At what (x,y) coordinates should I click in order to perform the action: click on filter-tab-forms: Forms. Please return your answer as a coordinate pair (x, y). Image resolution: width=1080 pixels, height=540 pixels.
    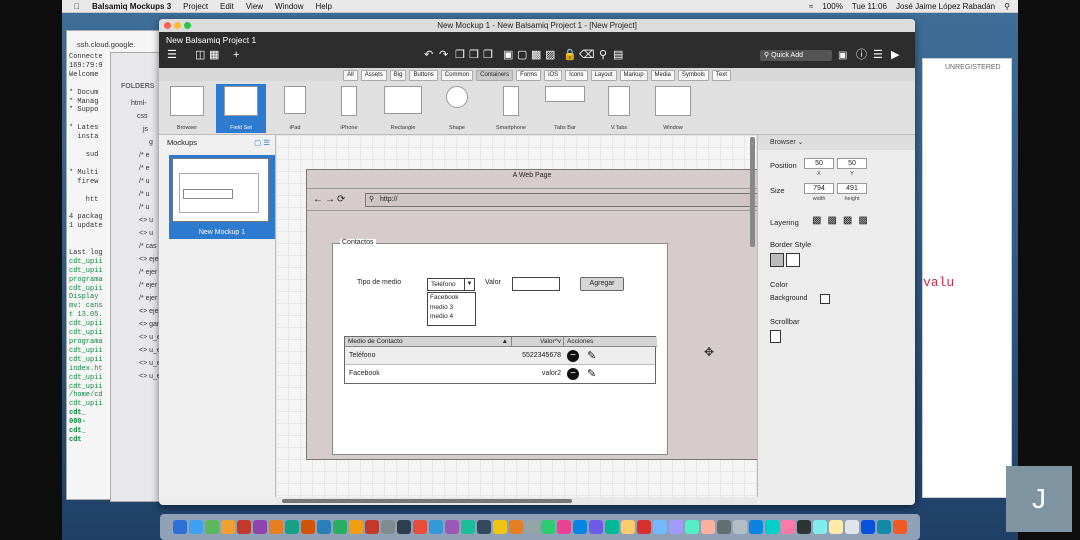
    Looking at the image, I should click on (529, 75).